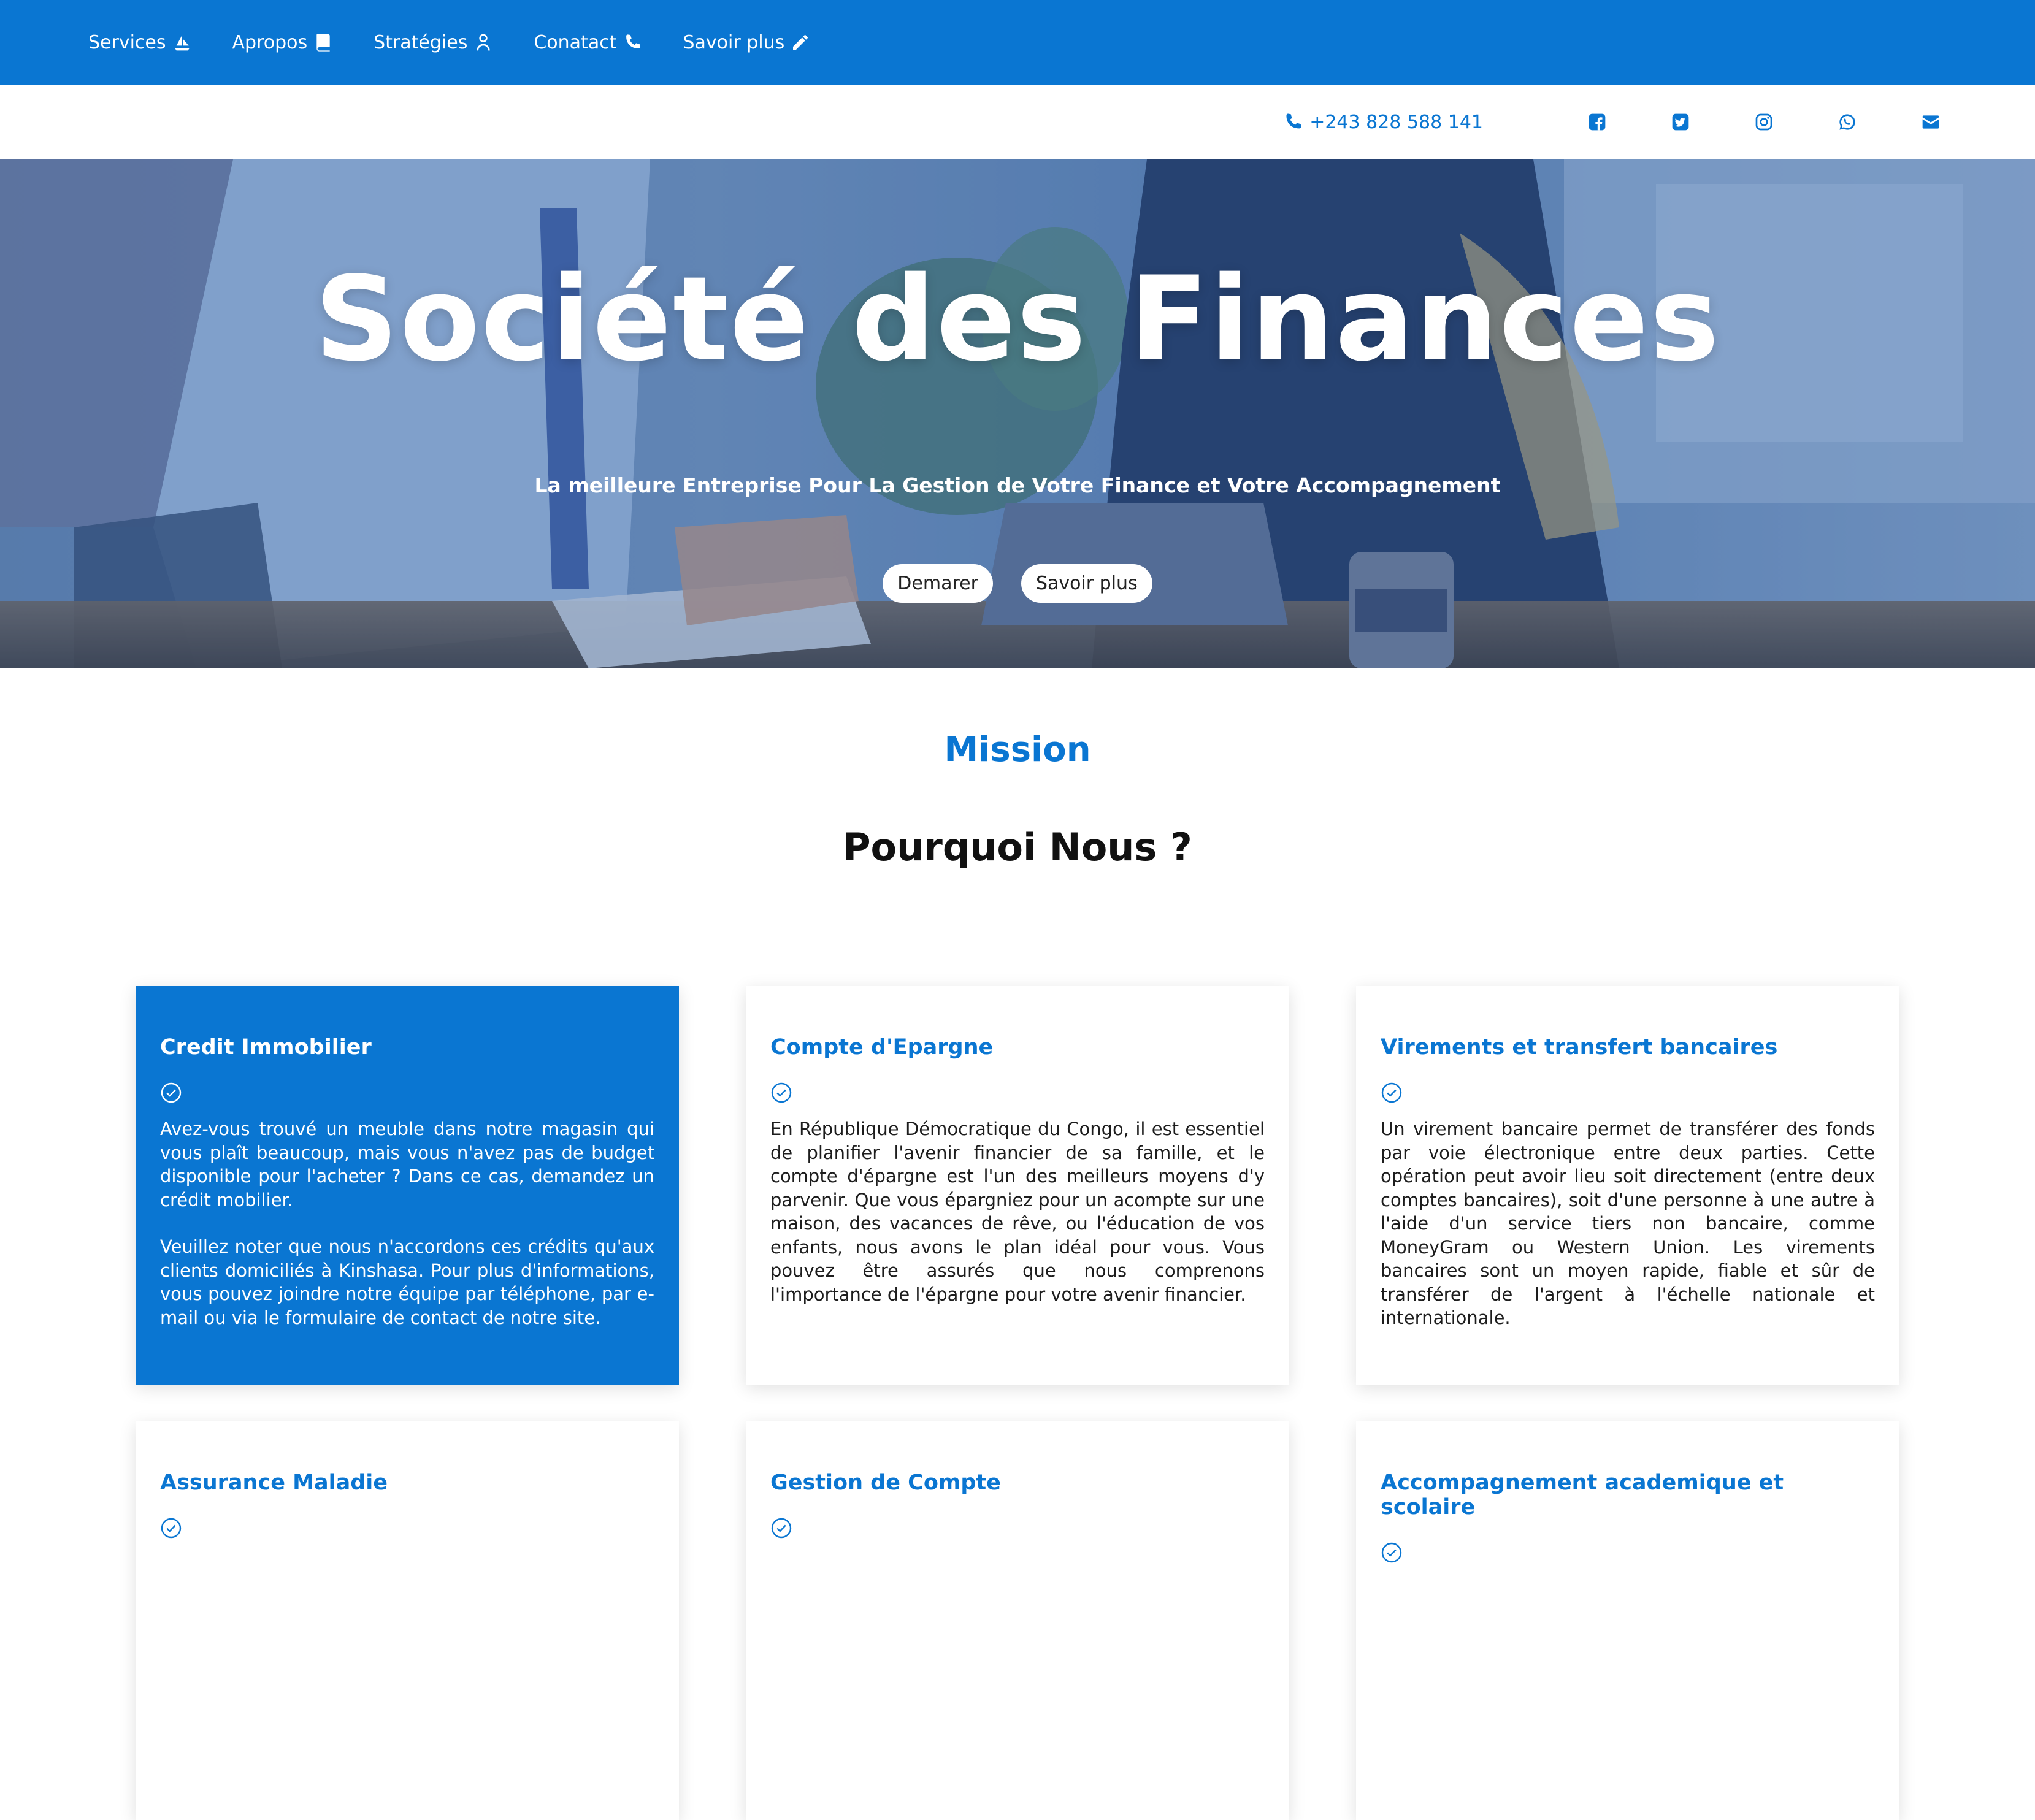 Image resolution: width=2035 pixels, height=1820 pixels. I want to click on hero-title: Société des Finances, so click(1017, 319).